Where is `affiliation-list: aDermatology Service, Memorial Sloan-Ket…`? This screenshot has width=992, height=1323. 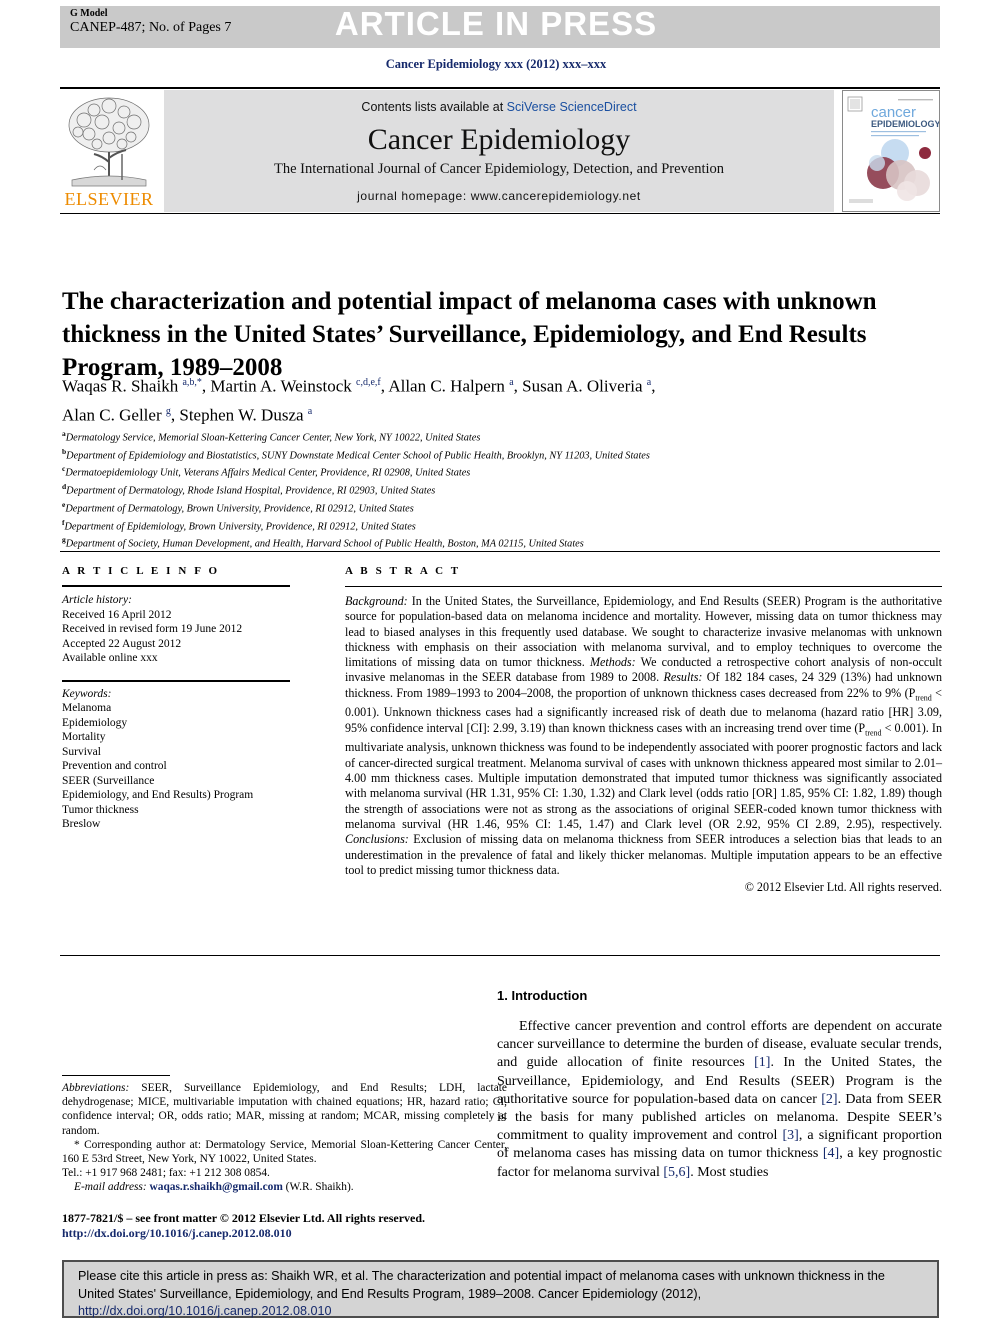
affiliation-list: aDermatology Service, Memorial Sloan-Ket… is located at coordinates (502, 489).